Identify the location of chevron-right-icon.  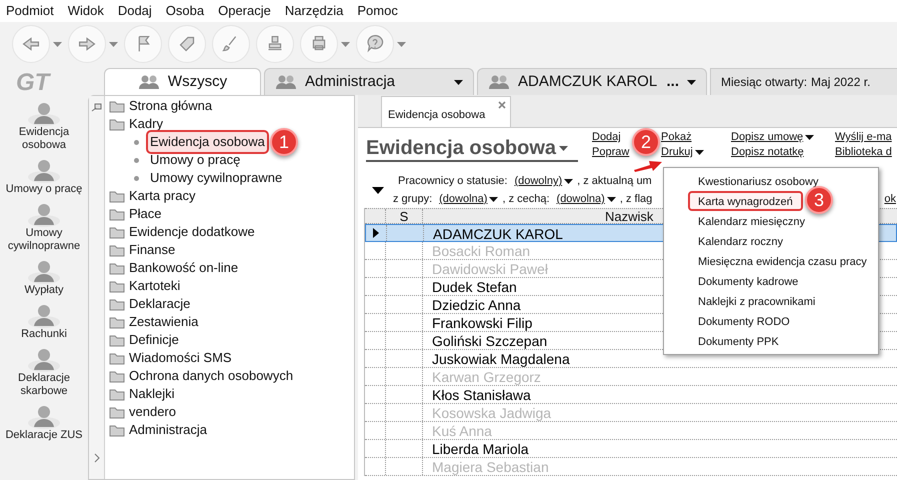
(97, 458).